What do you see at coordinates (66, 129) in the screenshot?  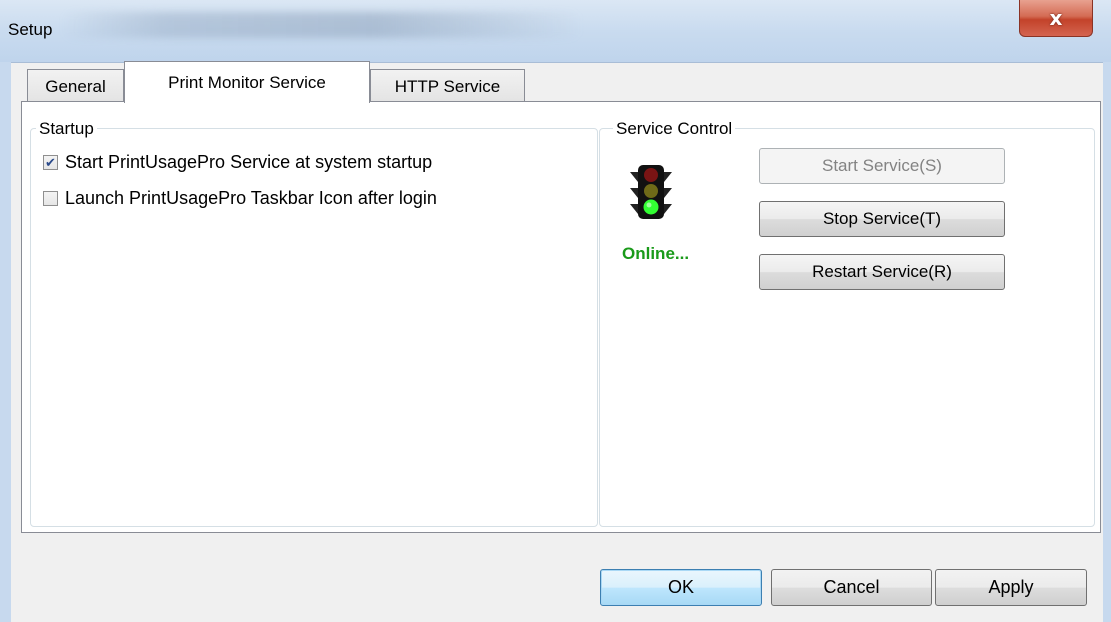 I see `startup-group-label: Startup` at bounding box center [66, 129].